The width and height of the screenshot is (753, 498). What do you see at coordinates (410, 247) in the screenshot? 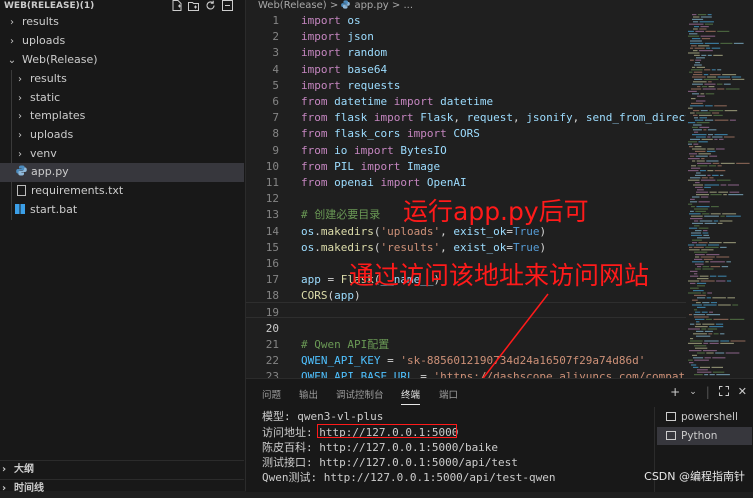
I see `code-token: 'results'` at bounding box center [410, 247].